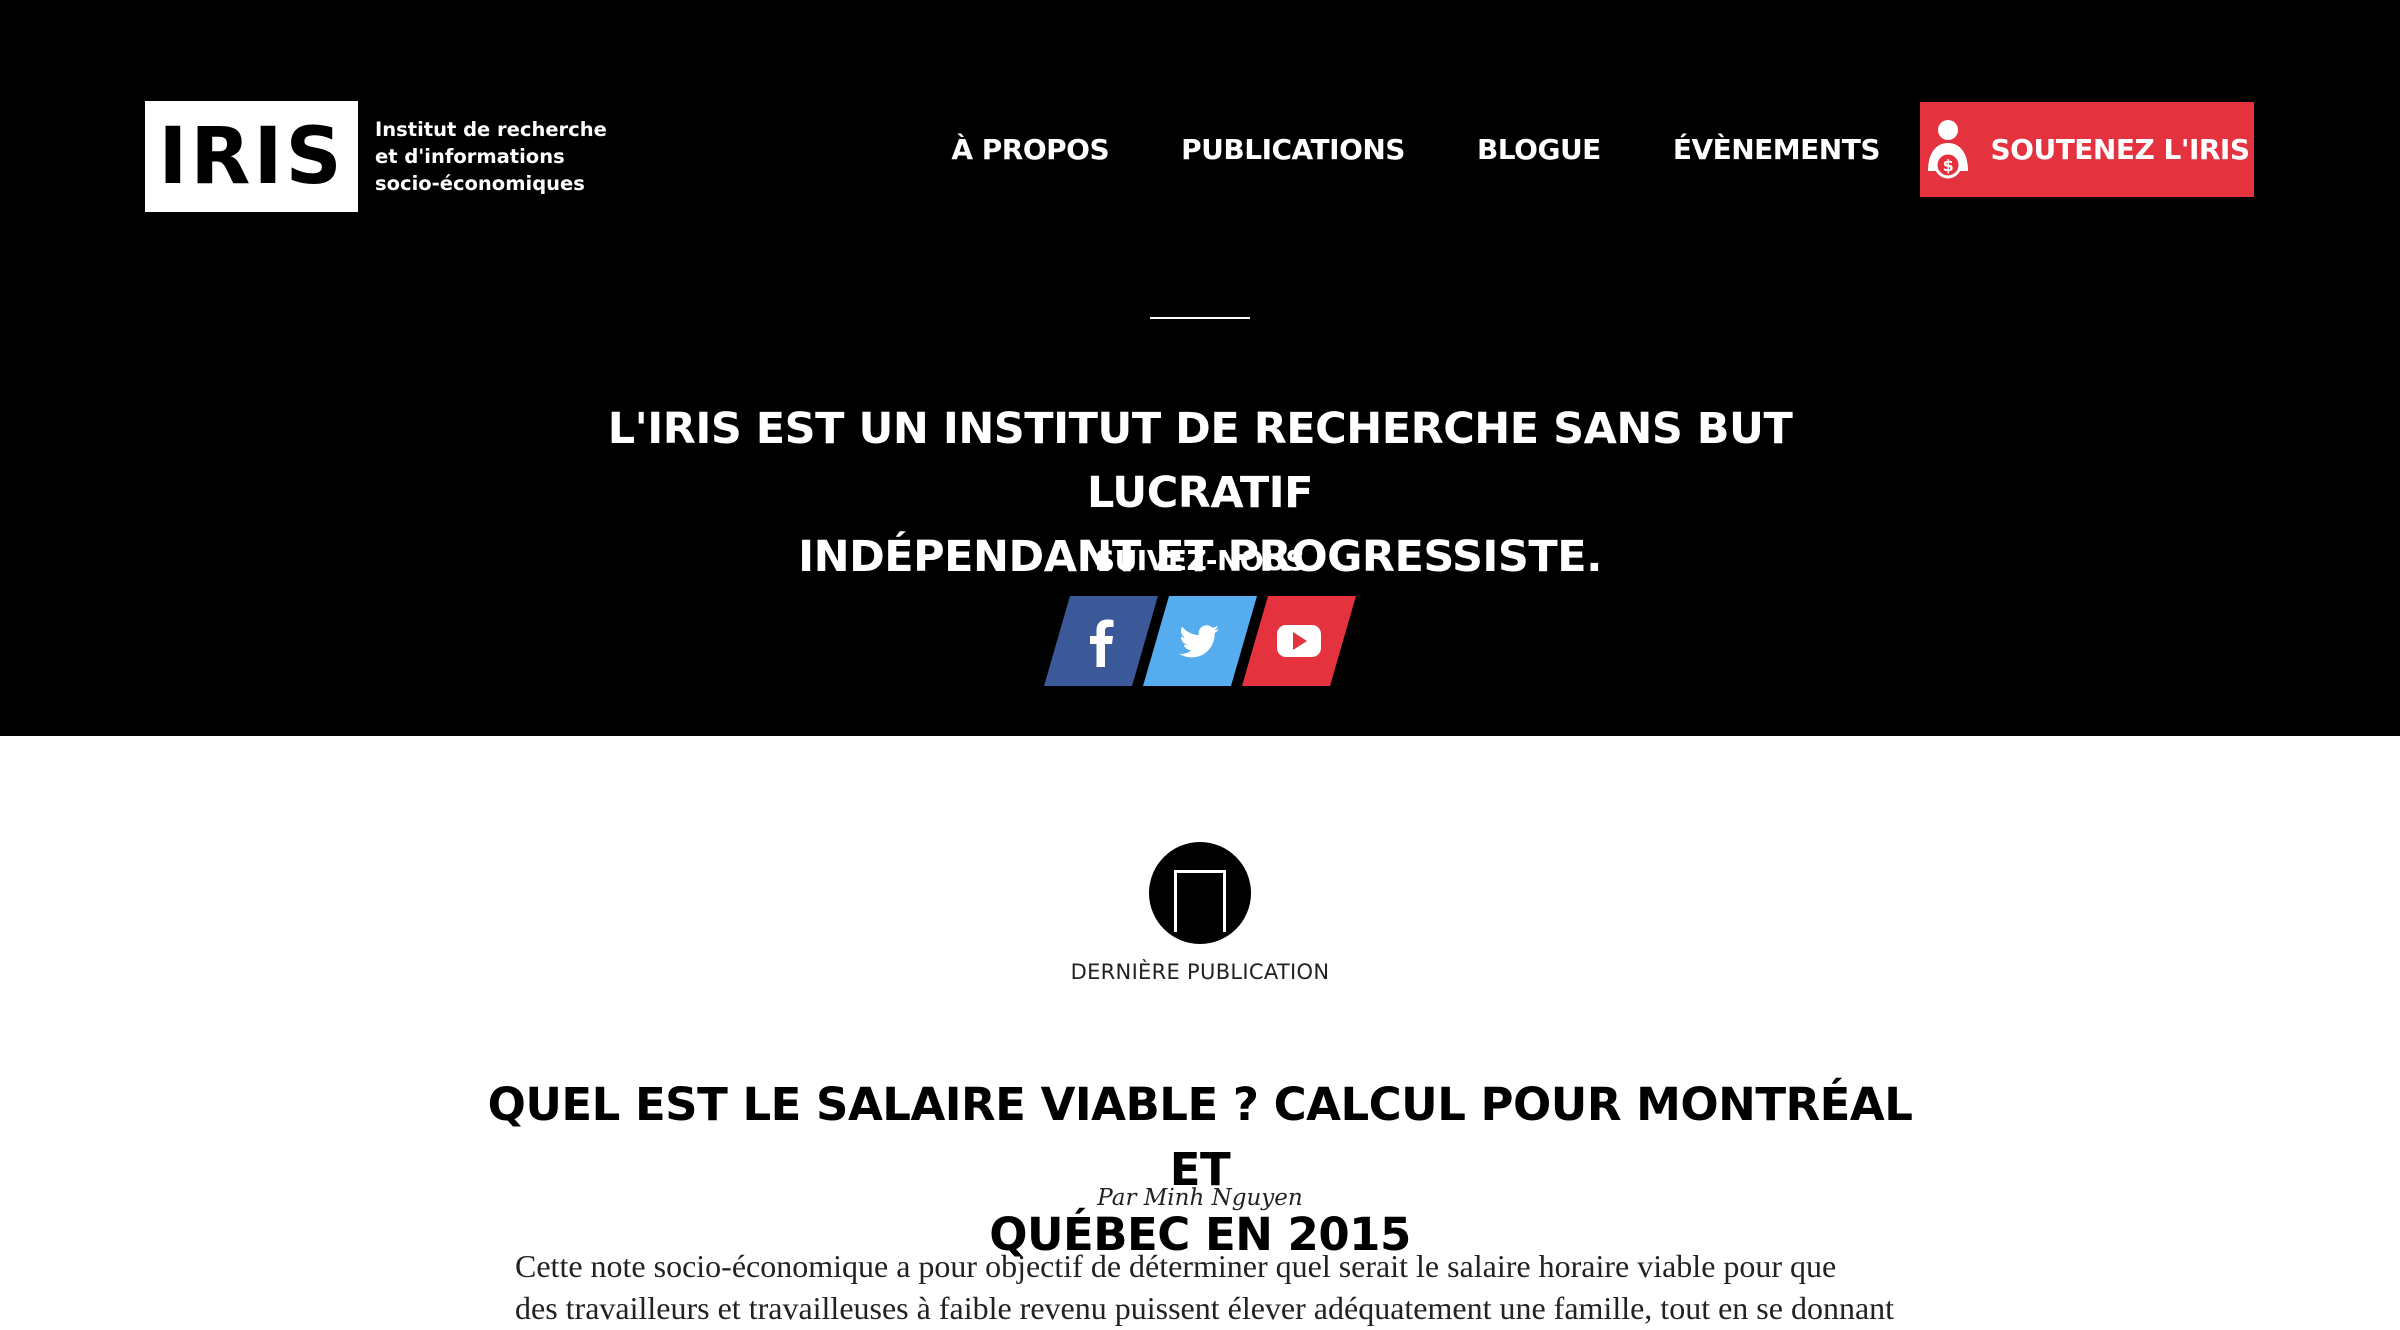  I want to click on person-with-coin-icon: $, so click(1948, 148).